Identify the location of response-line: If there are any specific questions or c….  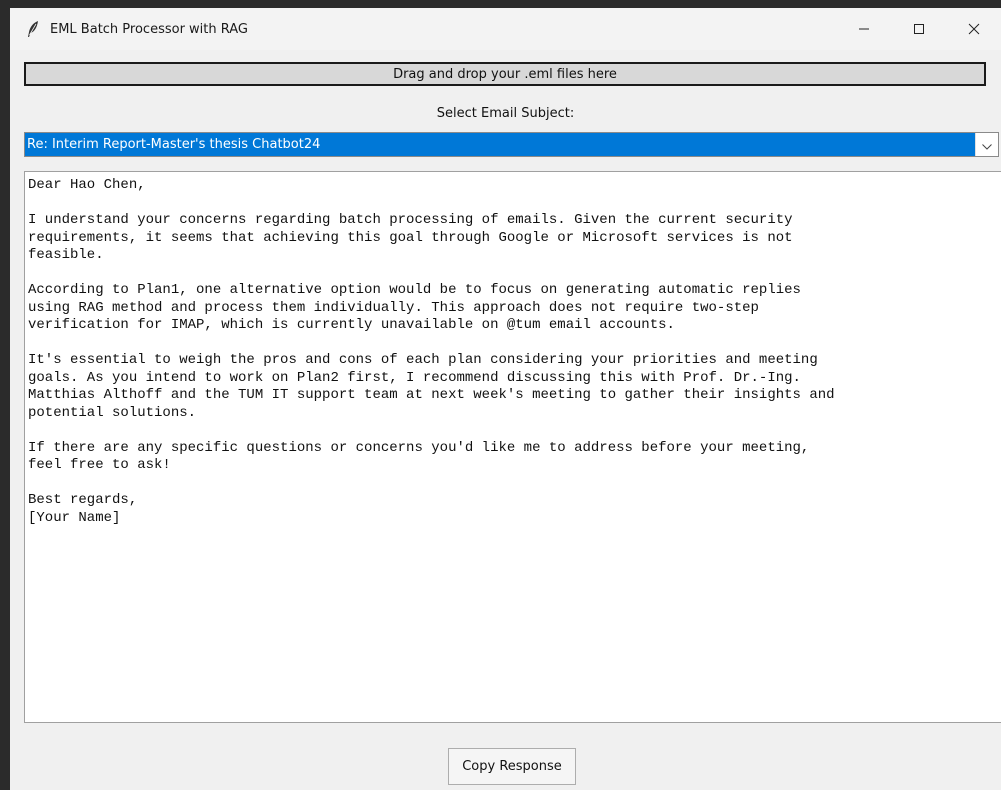
(419, 447).